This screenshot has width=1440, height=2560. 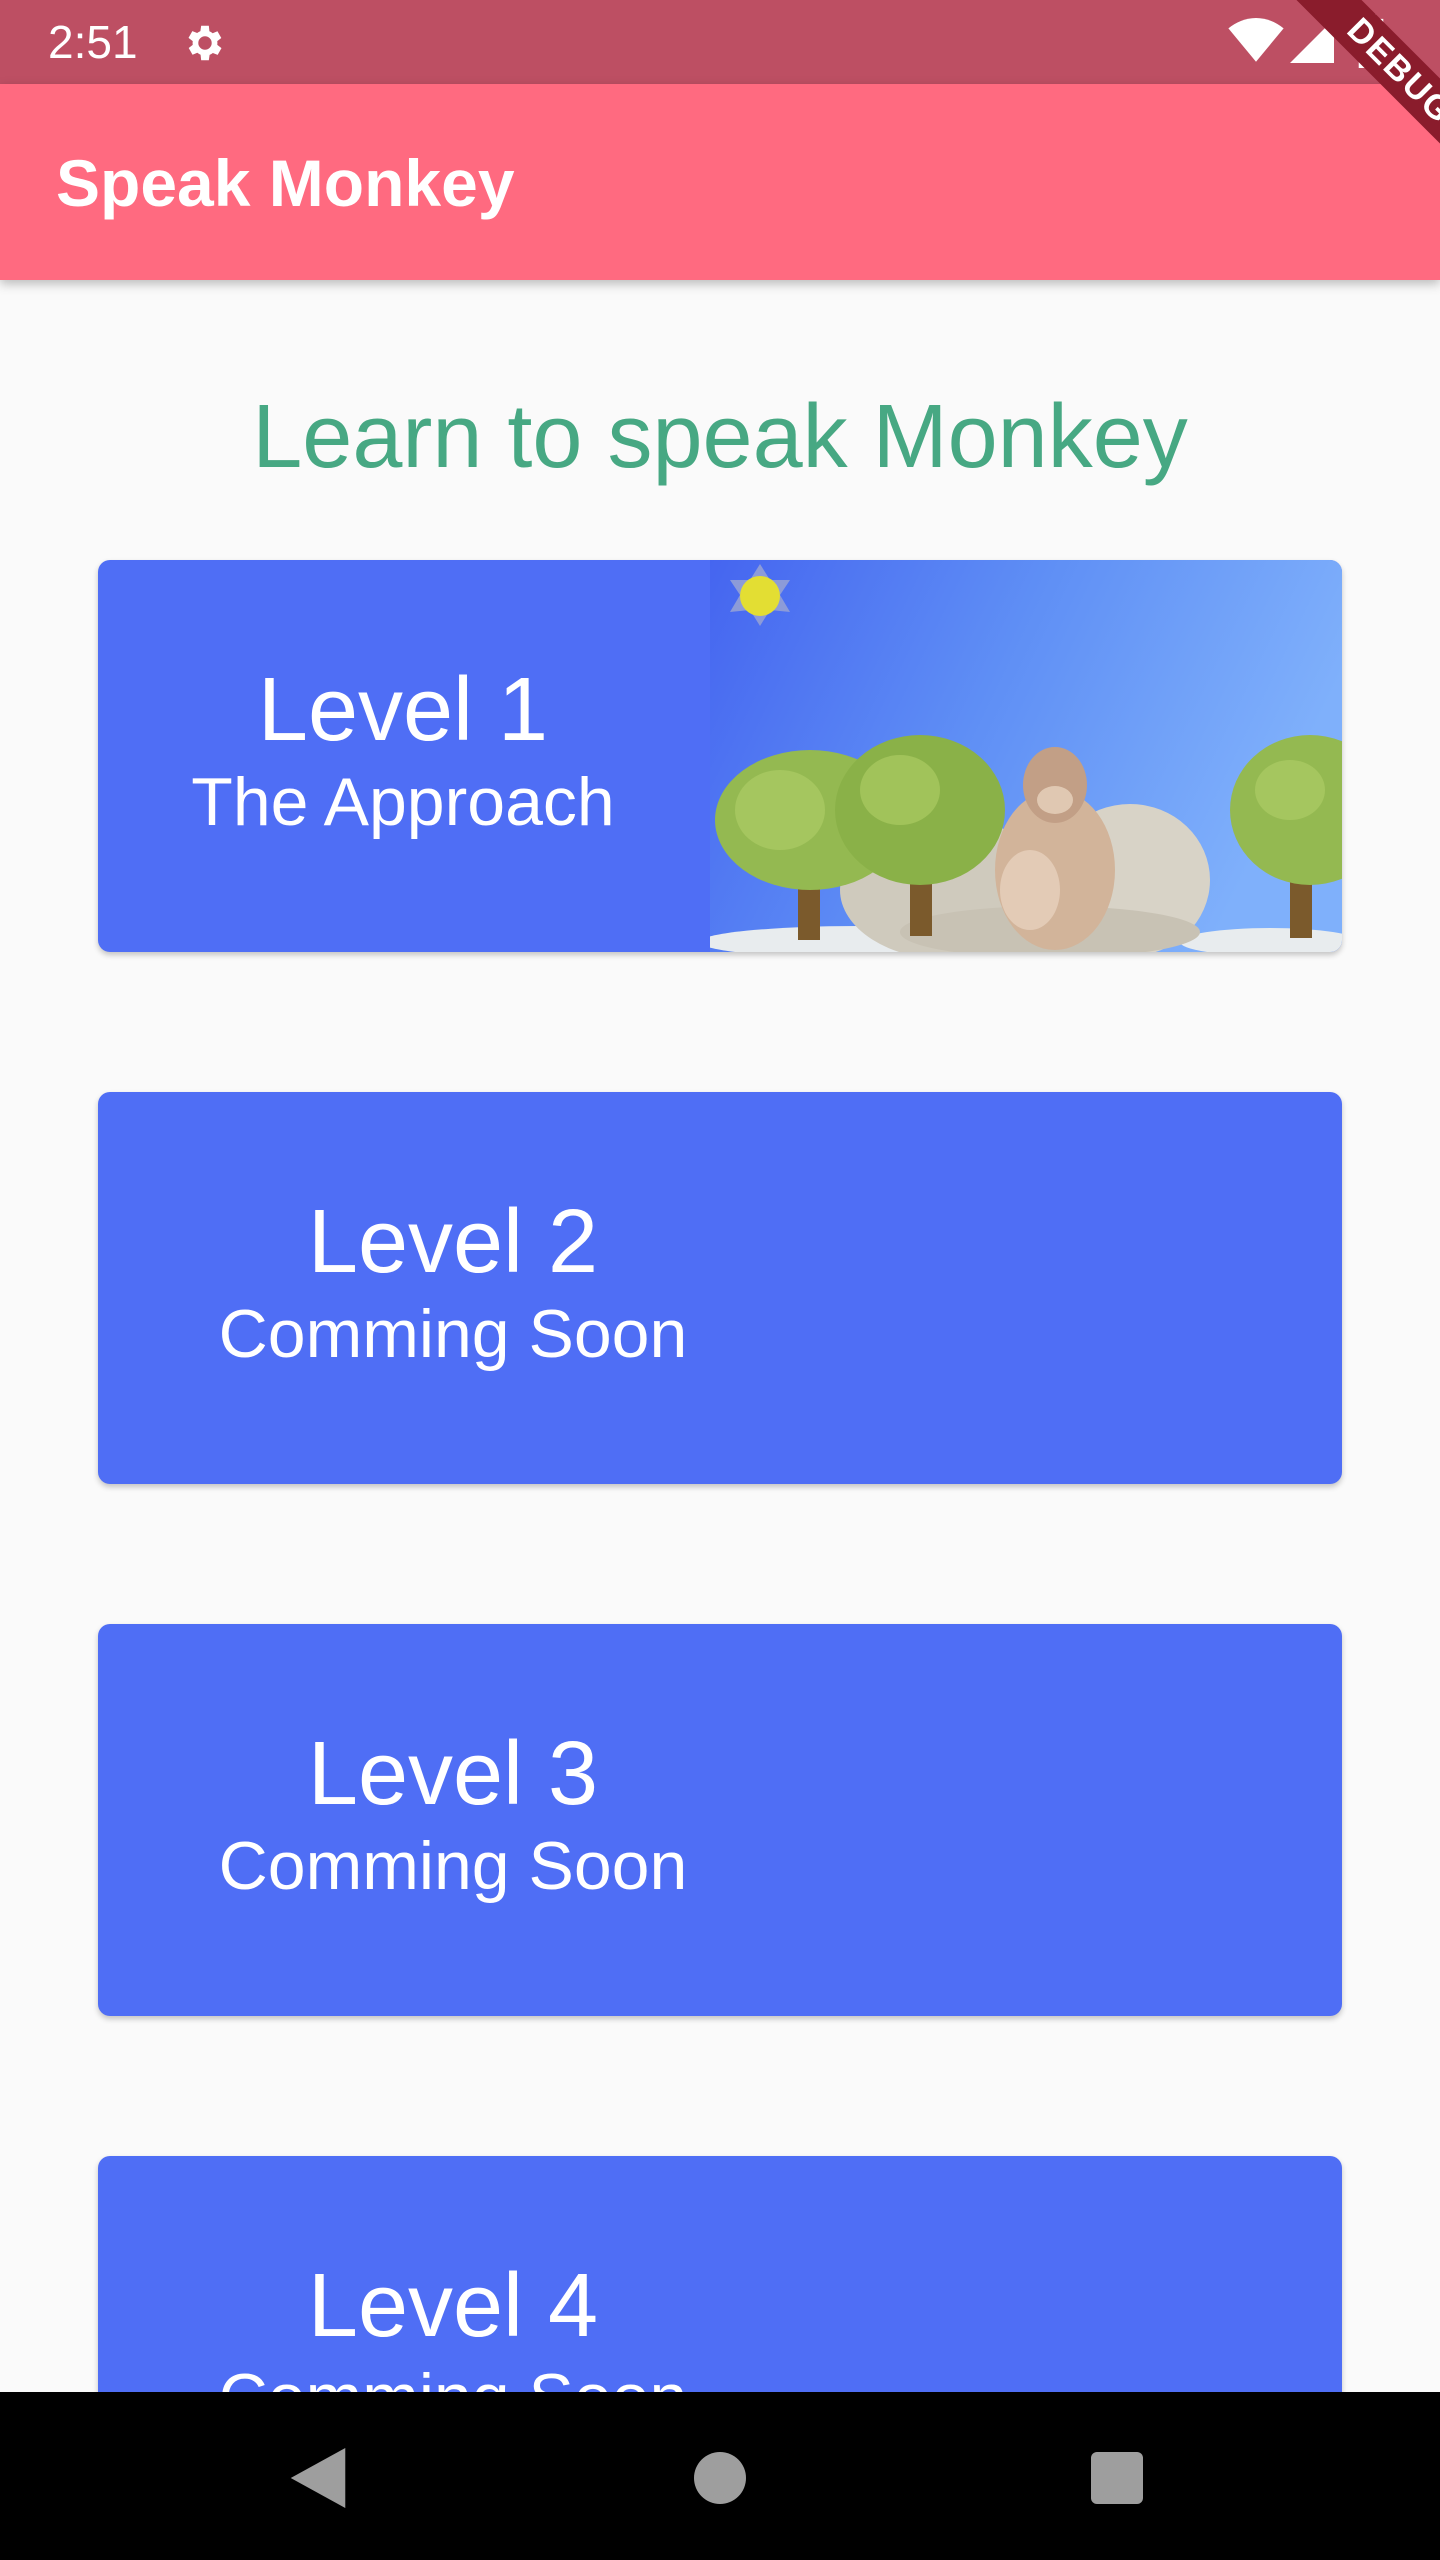 What do you see at coordinates (93, 42) in the screenshot?
I see `status-time: 2:51` at bounding box center [93, 42].